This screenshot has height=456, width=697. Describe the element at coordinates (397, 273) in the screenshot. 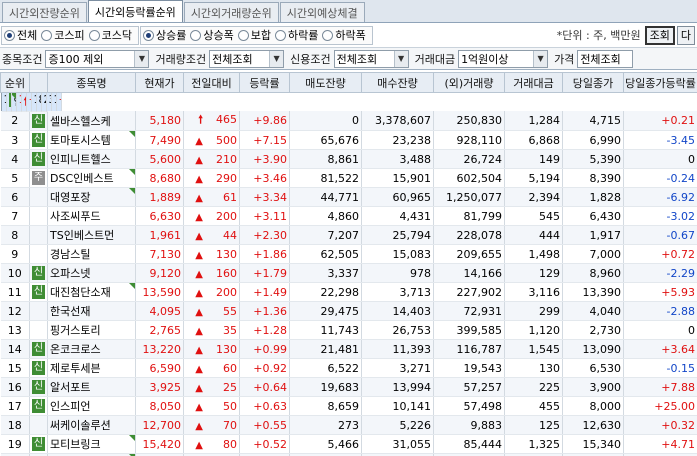

I see `bid-remaining-cell: 978` at that location.